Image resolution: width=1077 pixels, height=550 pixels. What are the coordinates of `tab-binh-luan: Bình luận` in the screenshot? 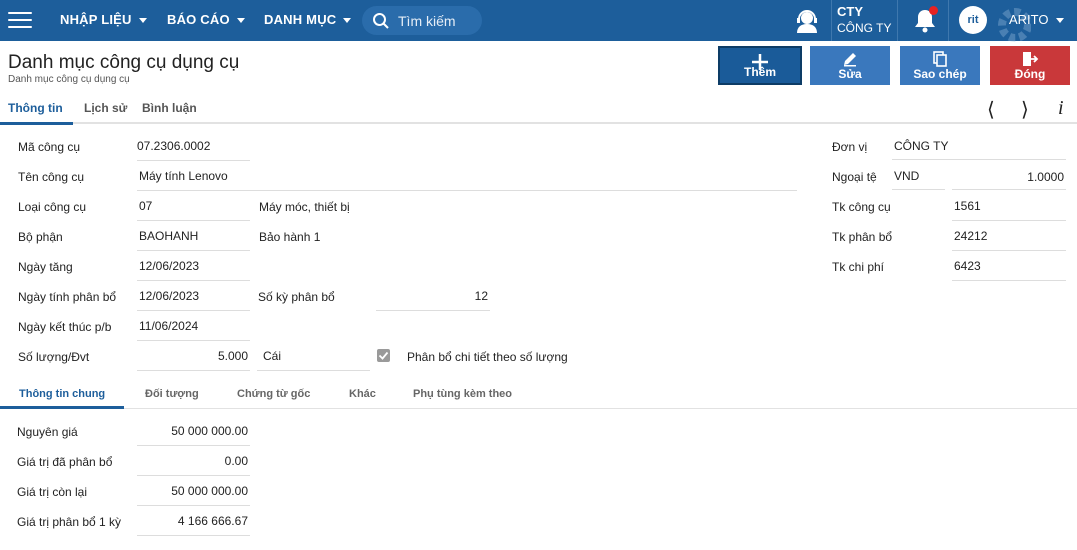 It's located at (169, 108).